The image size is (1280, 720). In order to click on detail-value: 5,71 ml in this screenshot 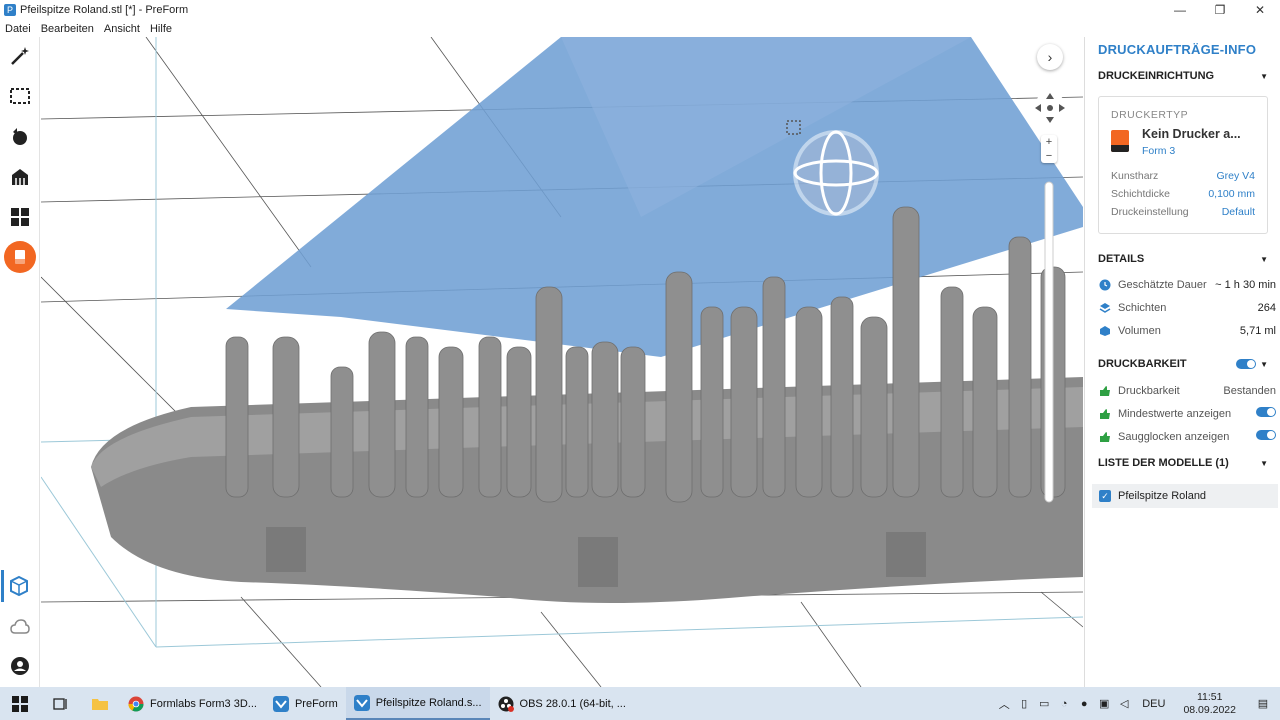, I will do `click(1257, 330)`.